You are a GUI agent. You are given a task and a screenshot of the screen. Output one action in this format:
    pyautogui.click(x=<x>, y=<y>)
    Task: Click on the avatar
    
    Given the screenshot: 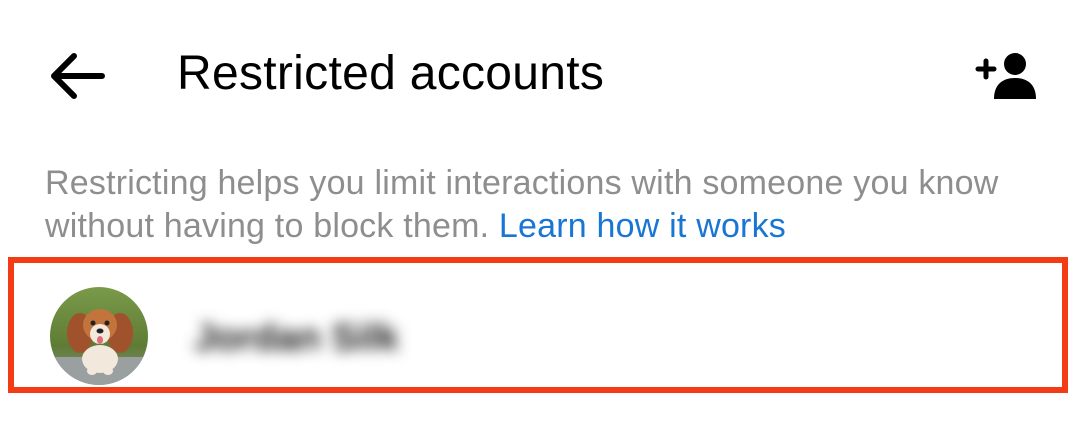 What is the action you would take?
    pyautogui.click(x=99, y=336)
    